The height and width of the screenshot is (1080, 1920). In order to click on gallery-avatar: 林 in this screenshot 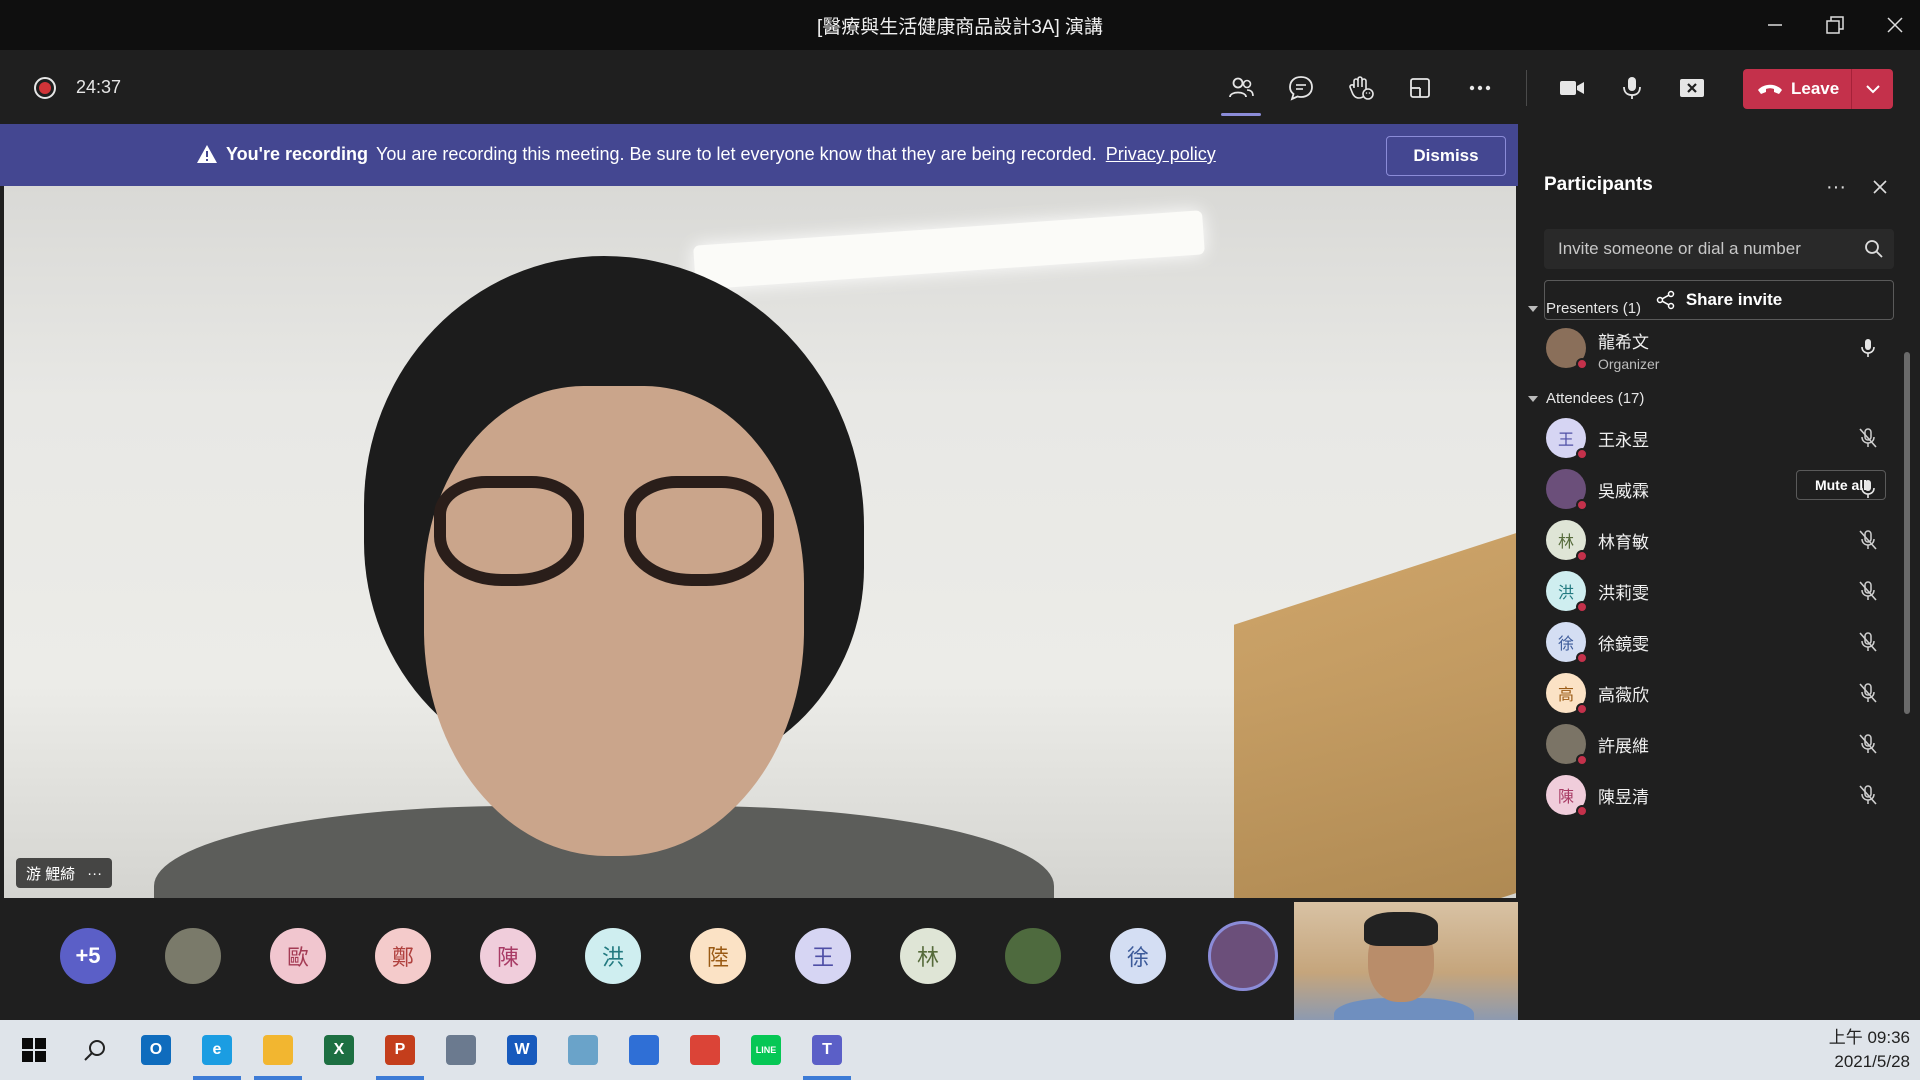, I will do `click(928, 956)`.